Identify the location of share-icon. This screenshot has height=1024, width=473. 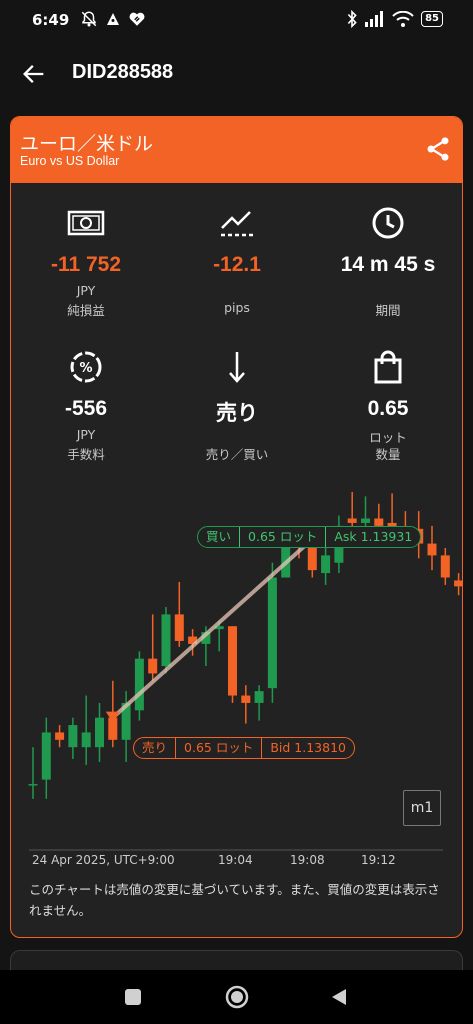
(438, 149).